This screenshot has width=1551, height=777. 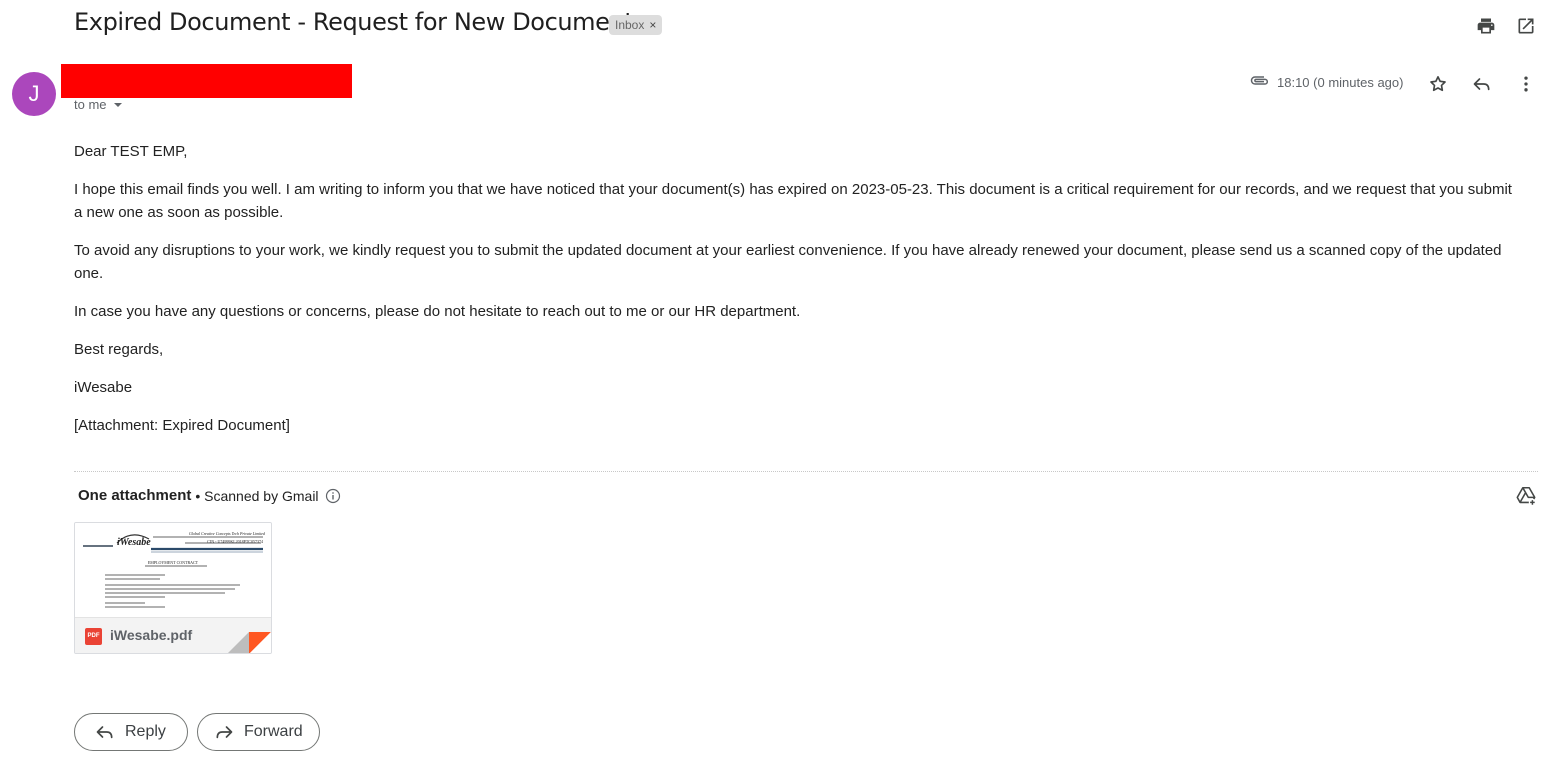 I want to click on inbox-label-chip: Inbox ×, so click(x=636, y=25).